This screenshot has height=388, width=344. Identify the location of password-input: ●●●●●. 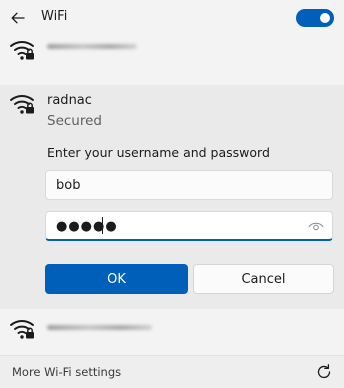
(87, 226).